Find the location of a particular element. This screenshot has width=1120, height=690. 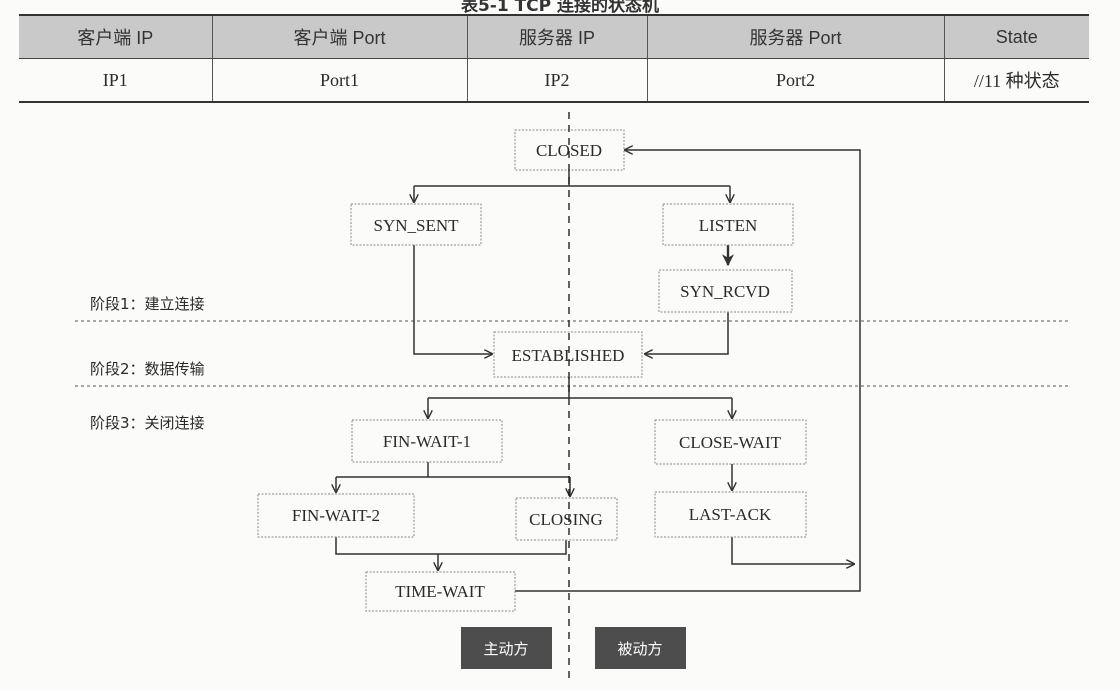

state-label-syn-rcvd: SYN_RCVD is located at coordinates (725, 291).